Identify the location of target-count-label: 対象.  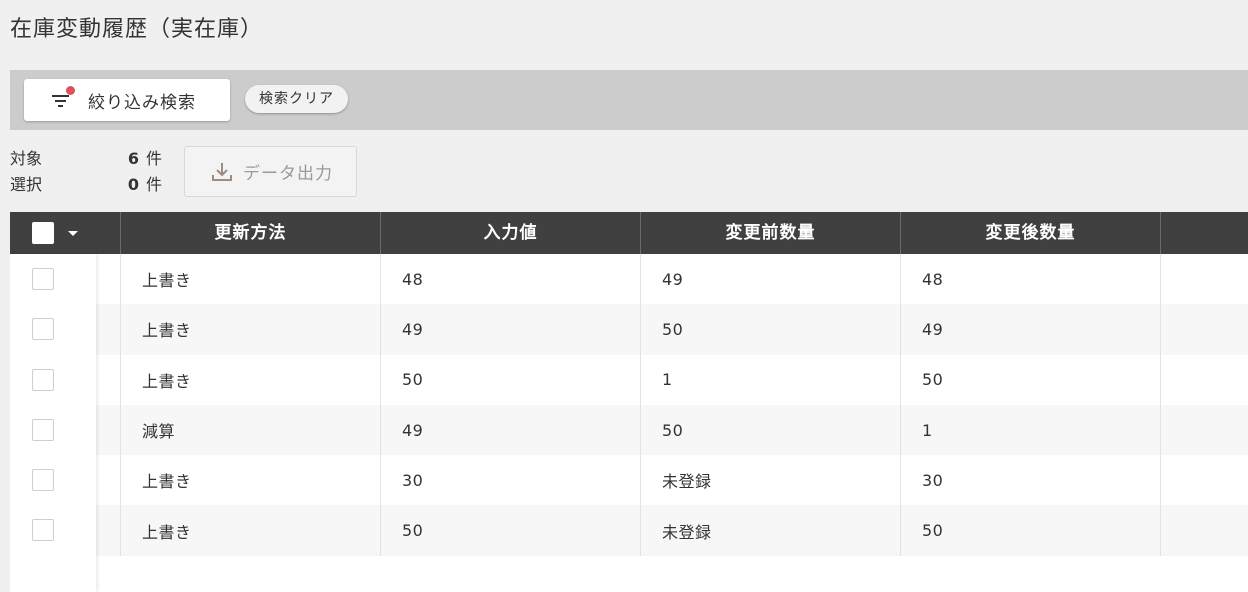
(26, 158).